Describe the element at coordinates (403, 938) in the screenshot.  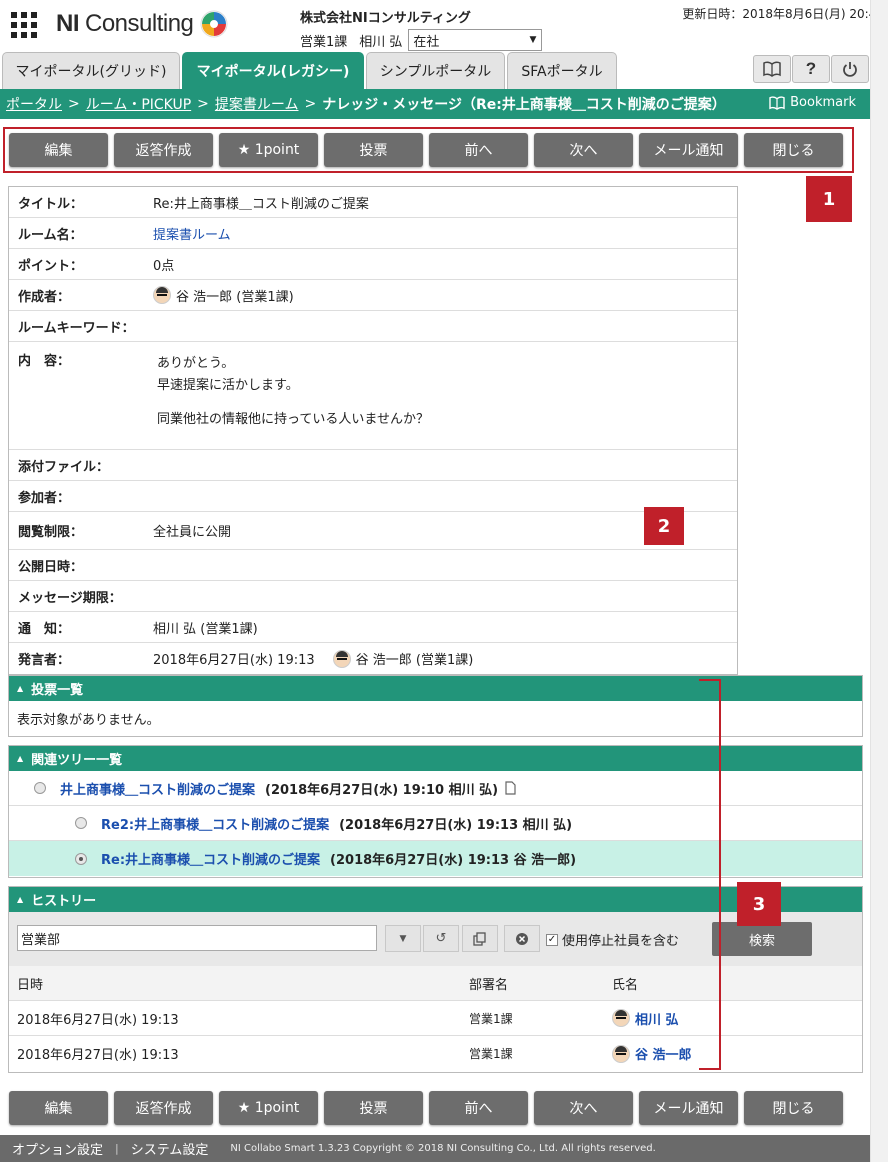
I see `dropdown-button: ▼` at that location.